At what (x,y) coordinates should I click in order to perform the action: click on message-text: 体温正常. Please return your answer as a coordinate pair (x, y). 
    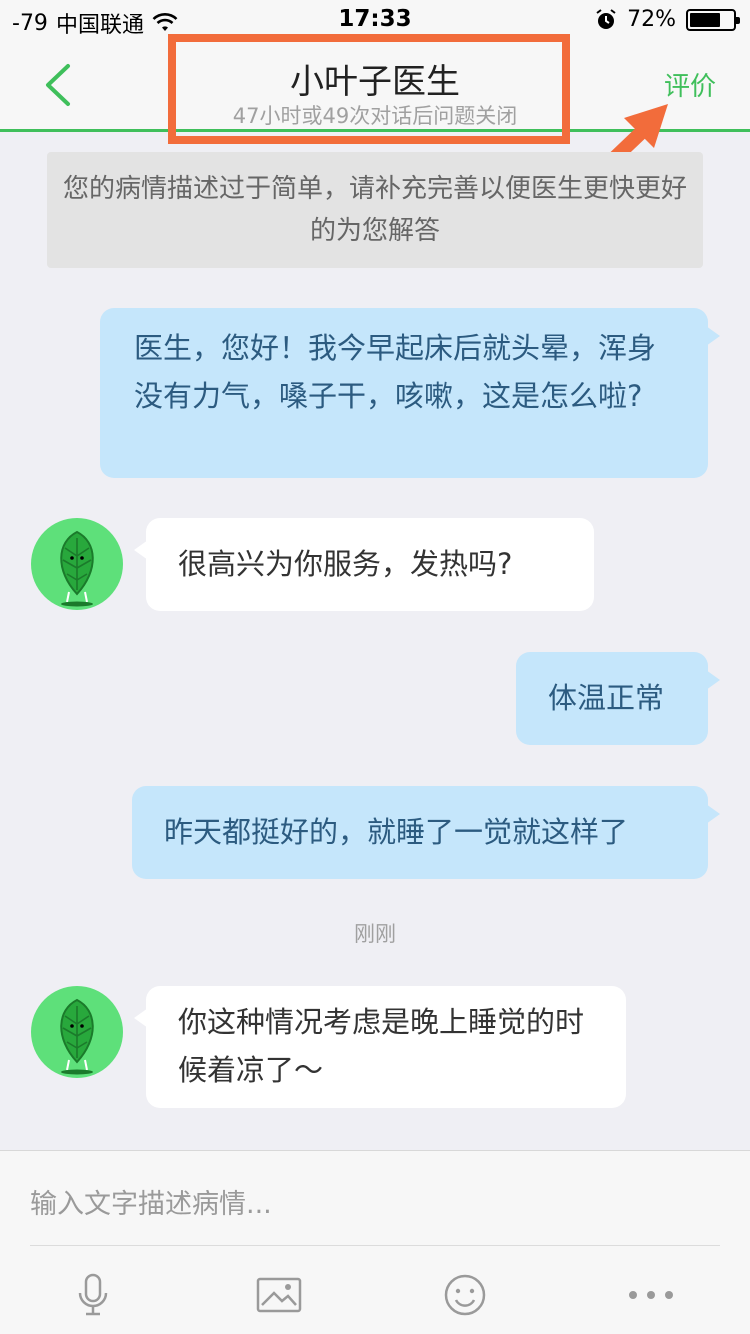
    Looking at the image, I should click on (606, 698).